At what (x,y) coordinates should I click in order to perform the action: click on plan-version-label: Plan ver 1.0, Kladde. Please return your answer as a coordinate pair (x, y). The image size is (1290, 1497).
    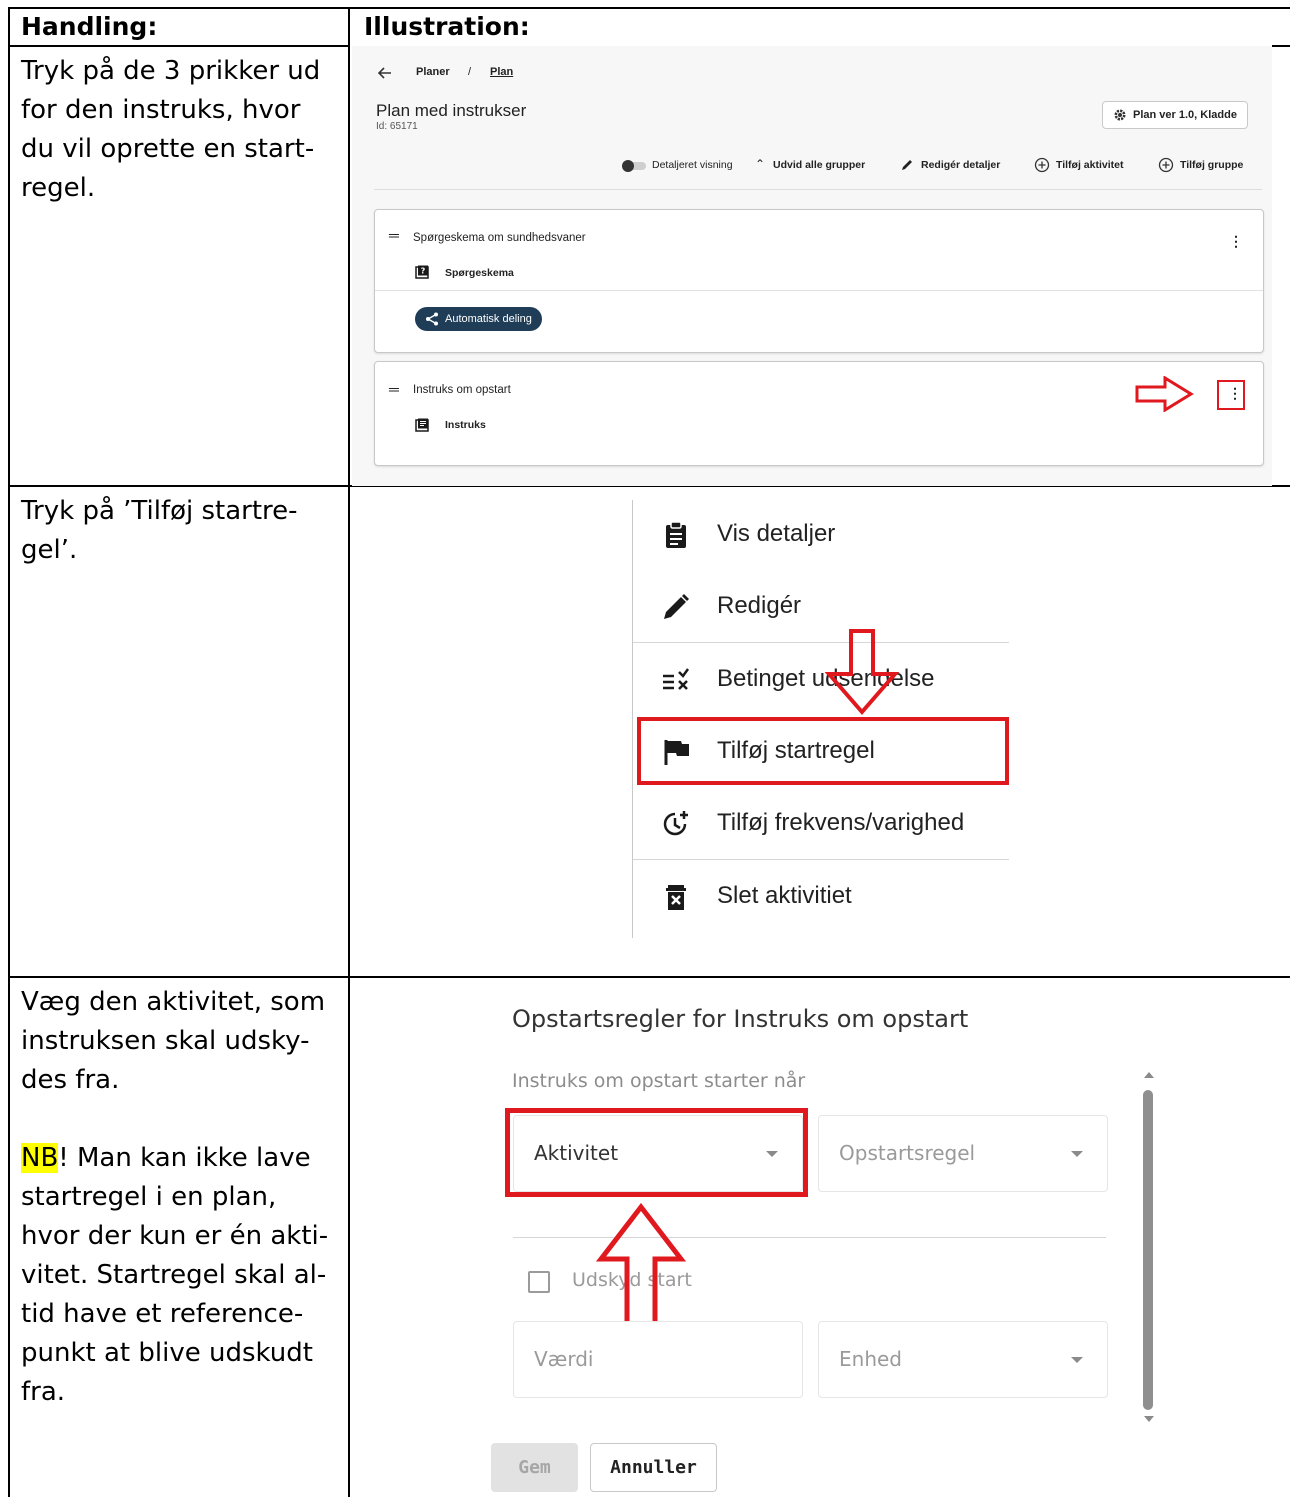
    Looking at the image, I should click on (1185, 115).